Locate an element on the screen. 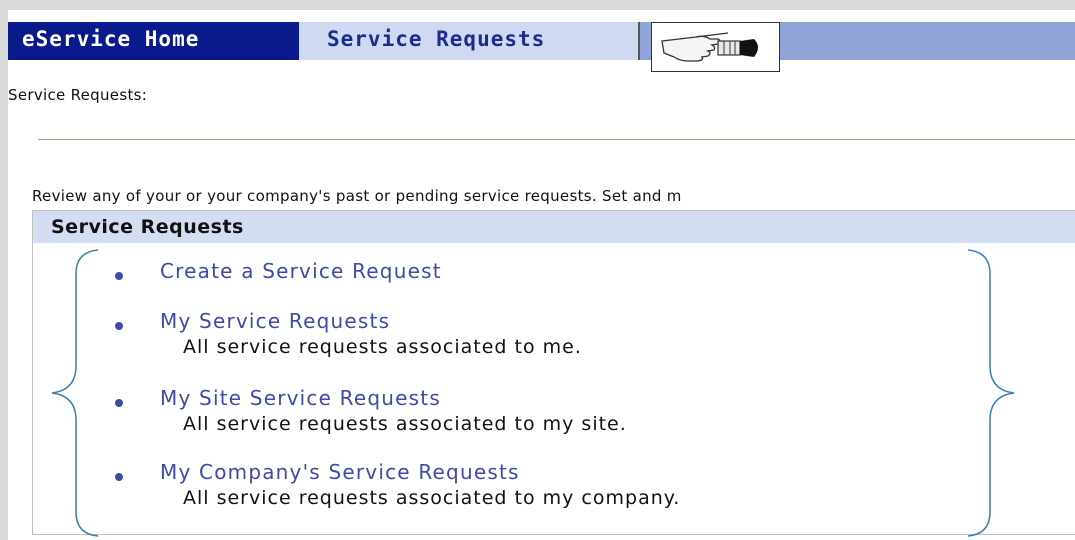  tab-bar: eService Home Service Requests is located at coordinates (541, 47).